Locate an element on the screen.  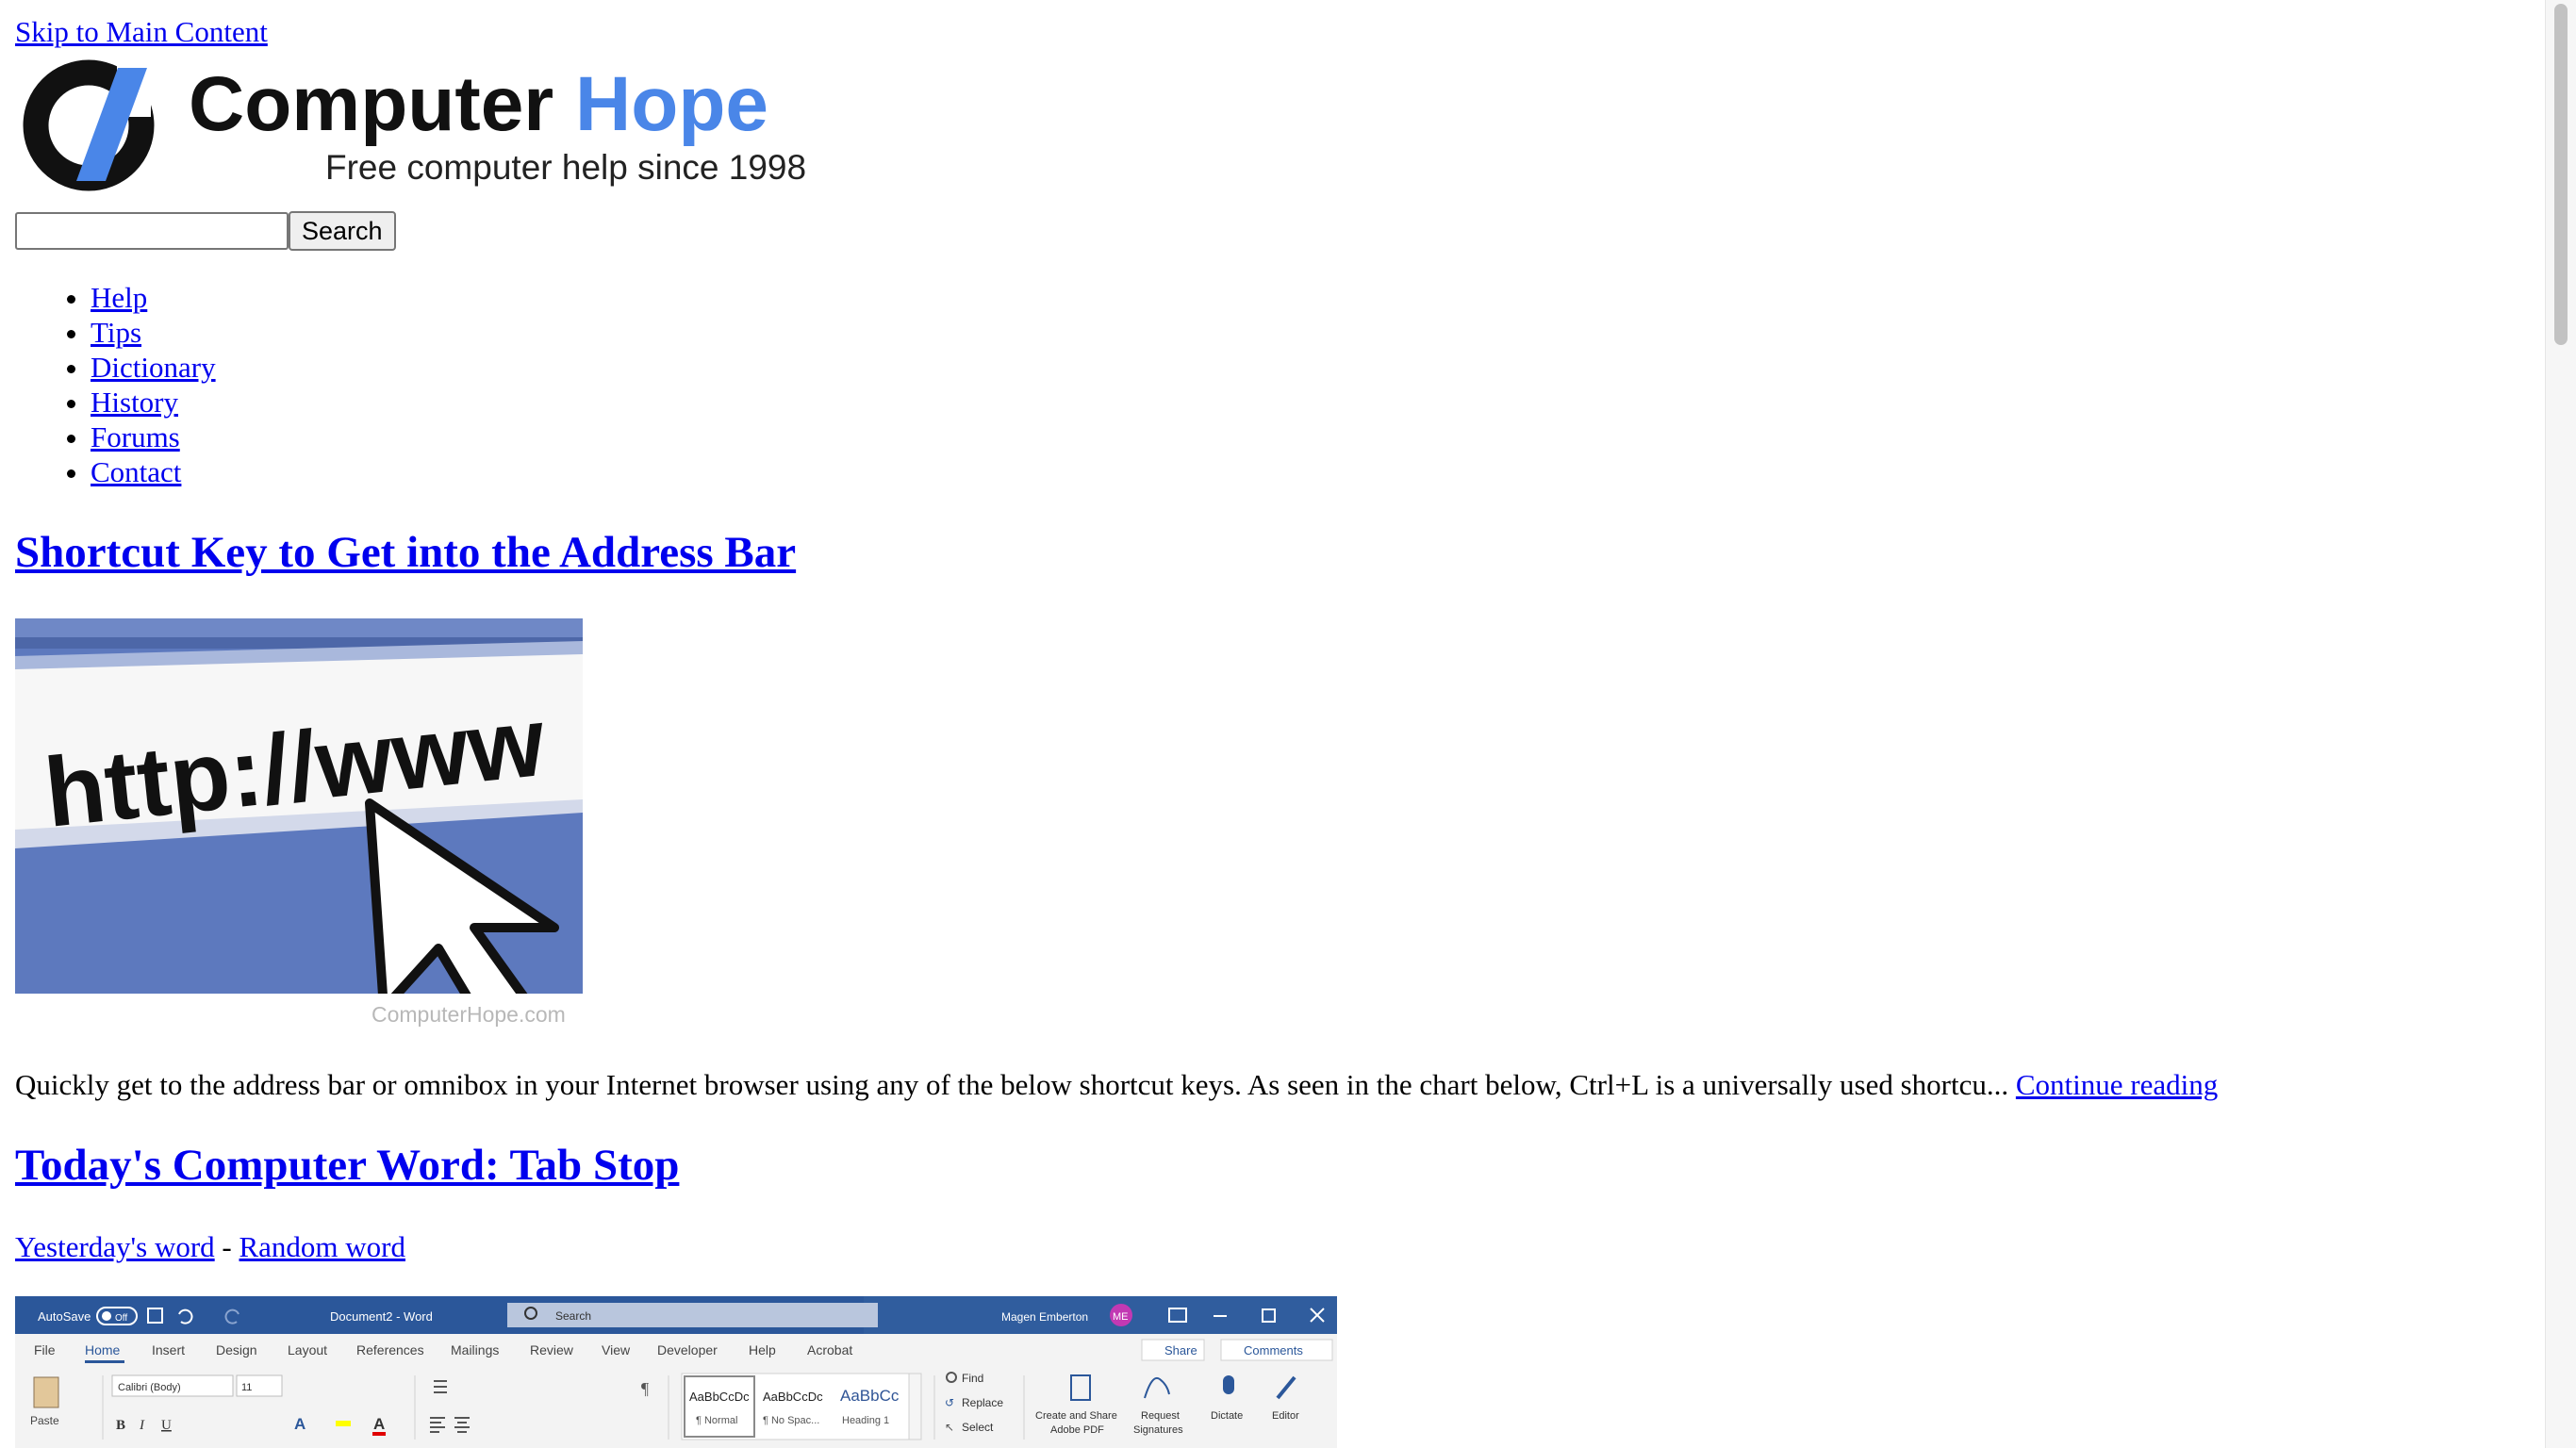
site-search-form: Search is located at coordinates (205, 231).